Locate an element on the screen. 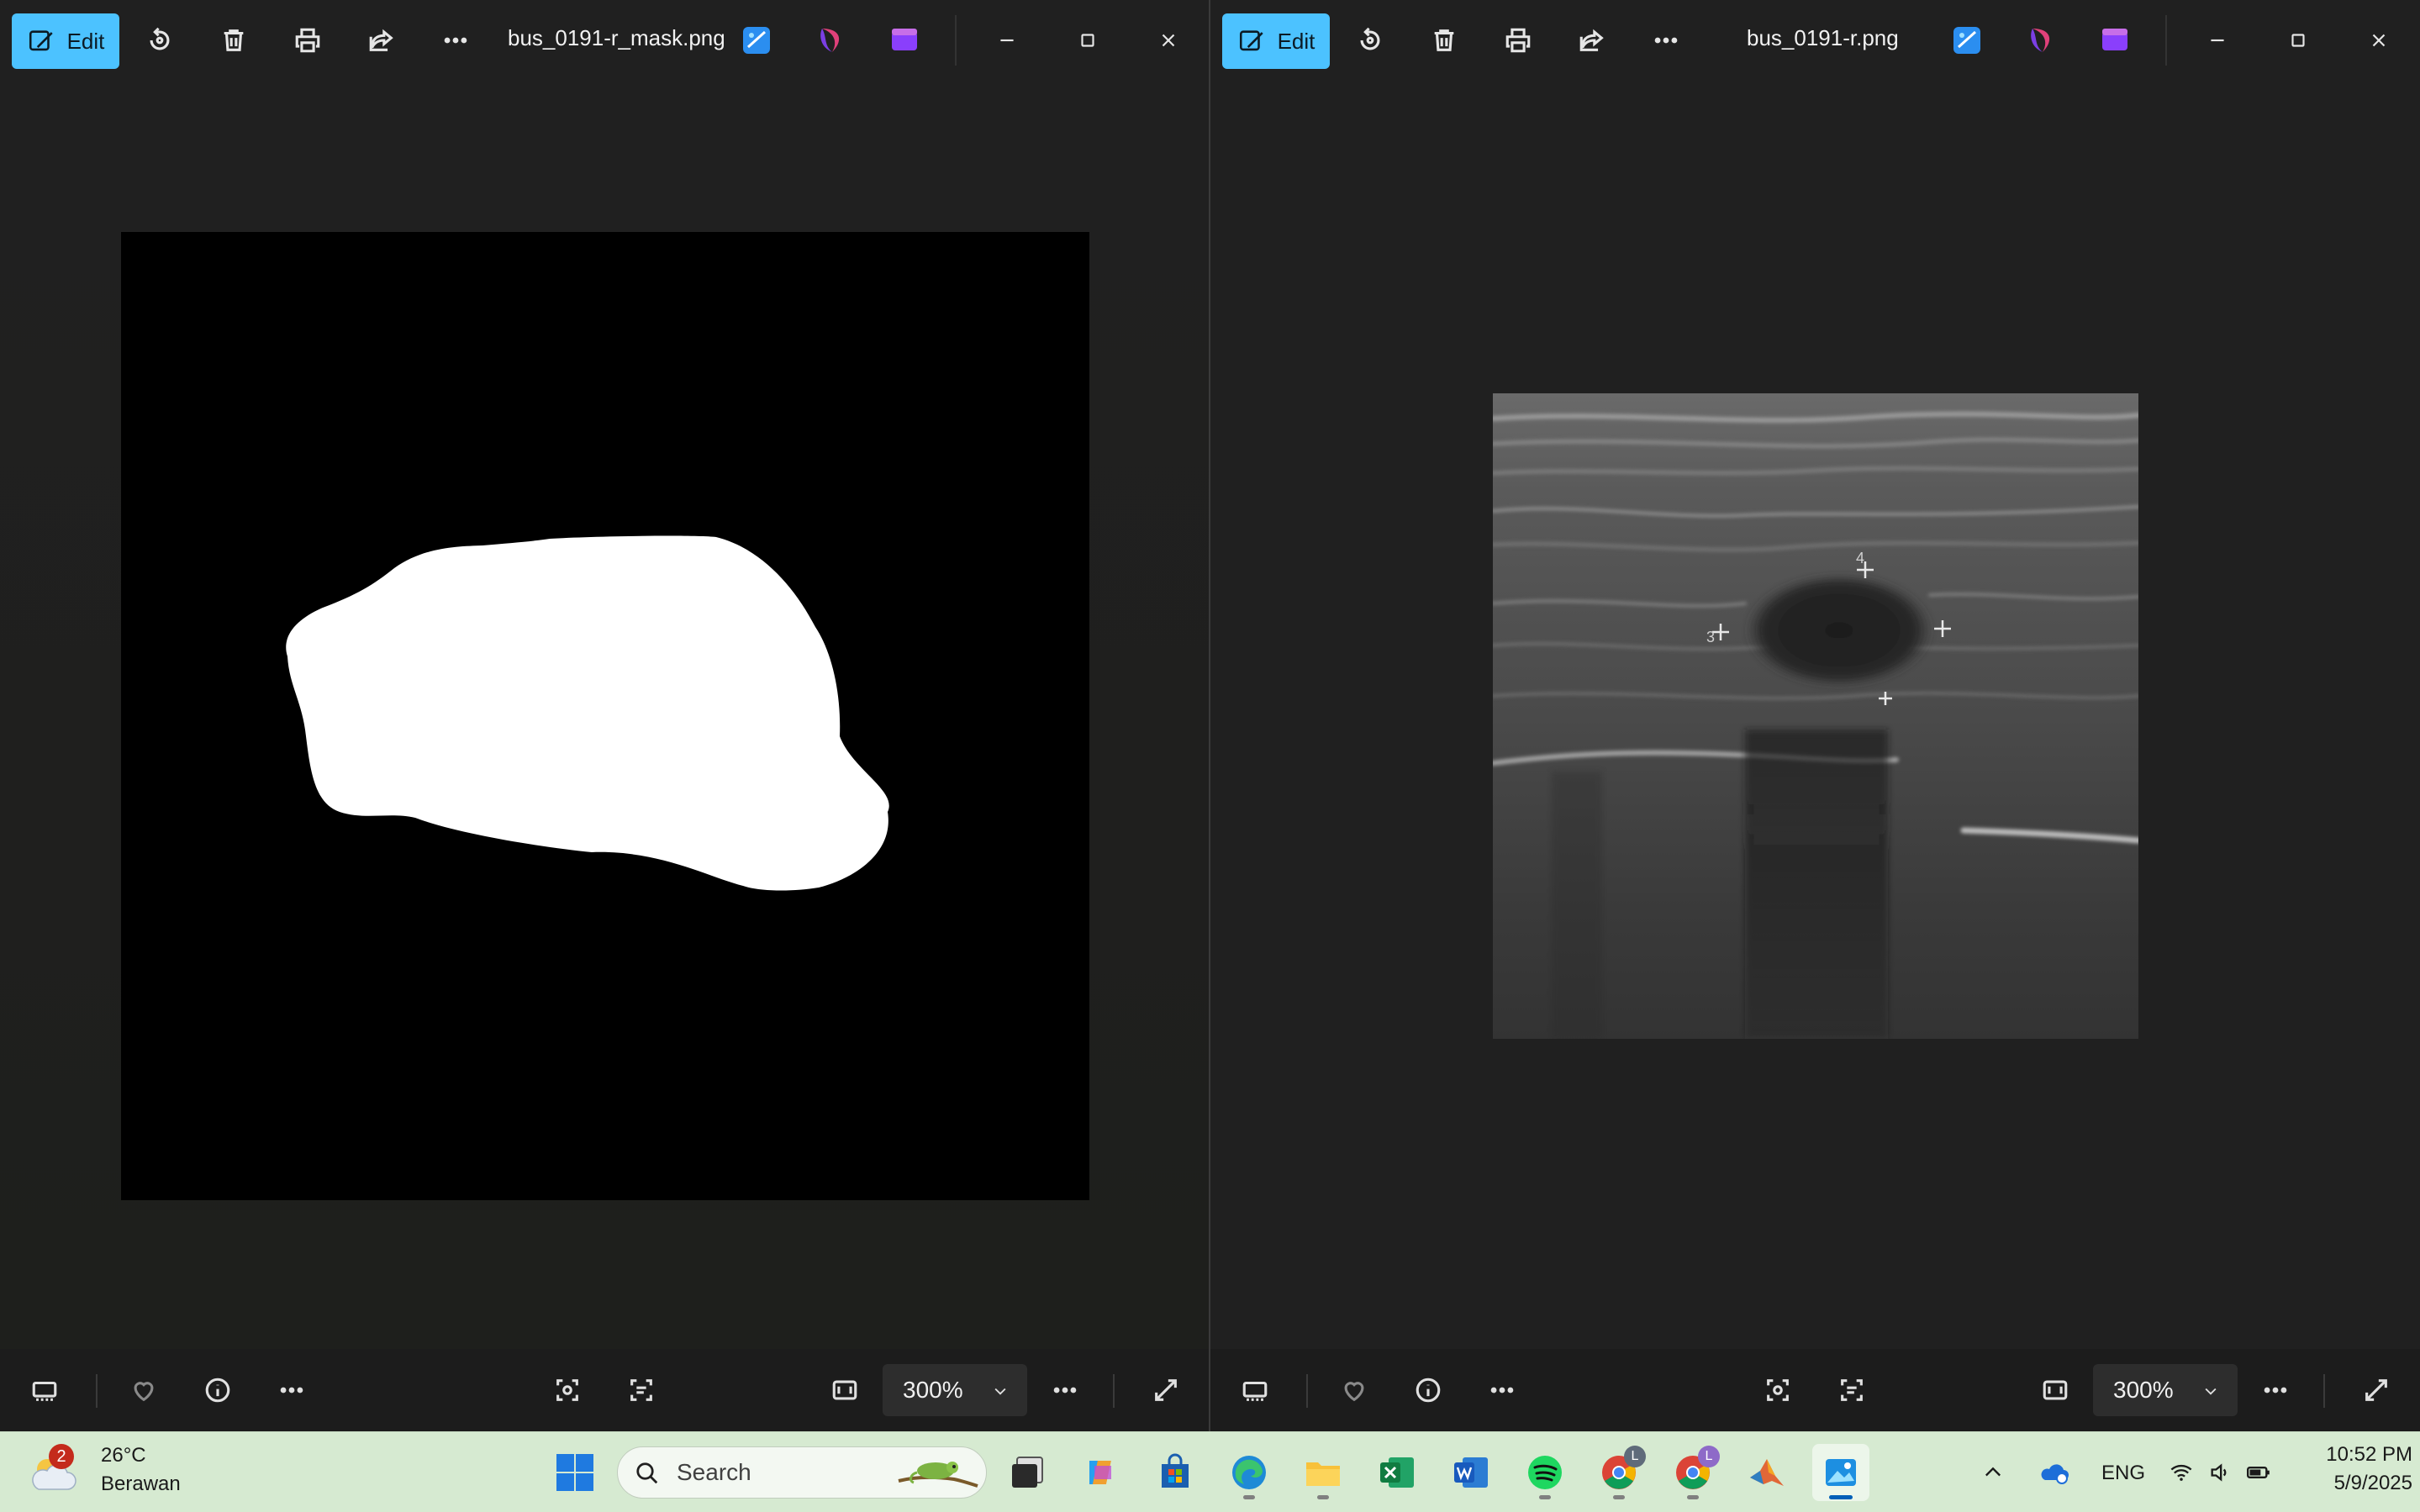 This screenshot has width=2420, height=1512. task-view-button is located at coordinates (1027, 1473).